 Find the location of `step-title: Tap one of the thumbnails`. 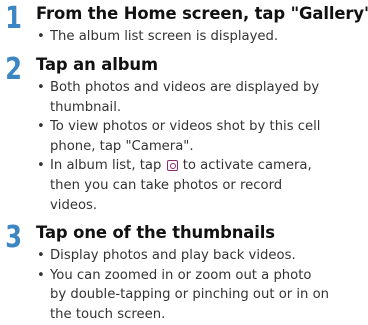

step-title: Tap one of the thumbnails is located at coordinates (155, 232).